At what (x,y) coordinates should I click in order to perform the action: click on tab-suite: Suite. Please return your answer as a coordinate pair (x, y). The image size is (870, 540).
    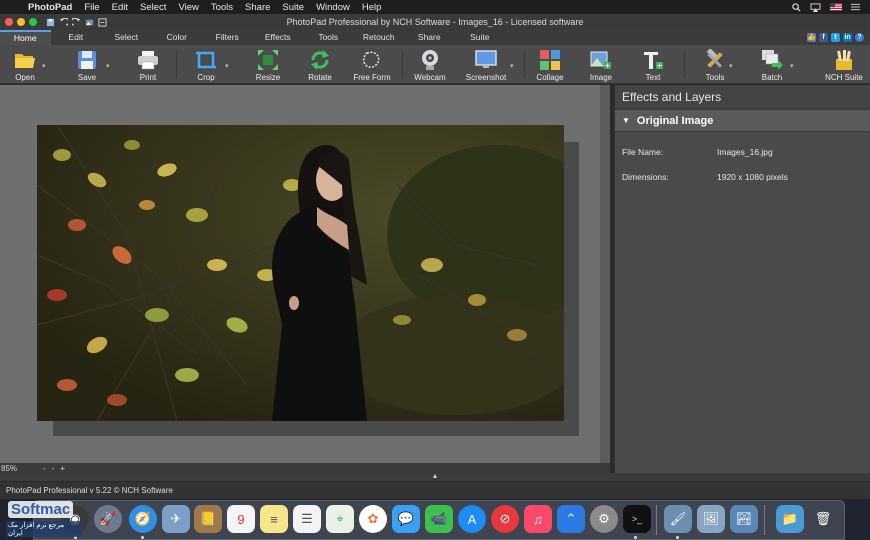
    Looking at the image, I should click on (480, 37).